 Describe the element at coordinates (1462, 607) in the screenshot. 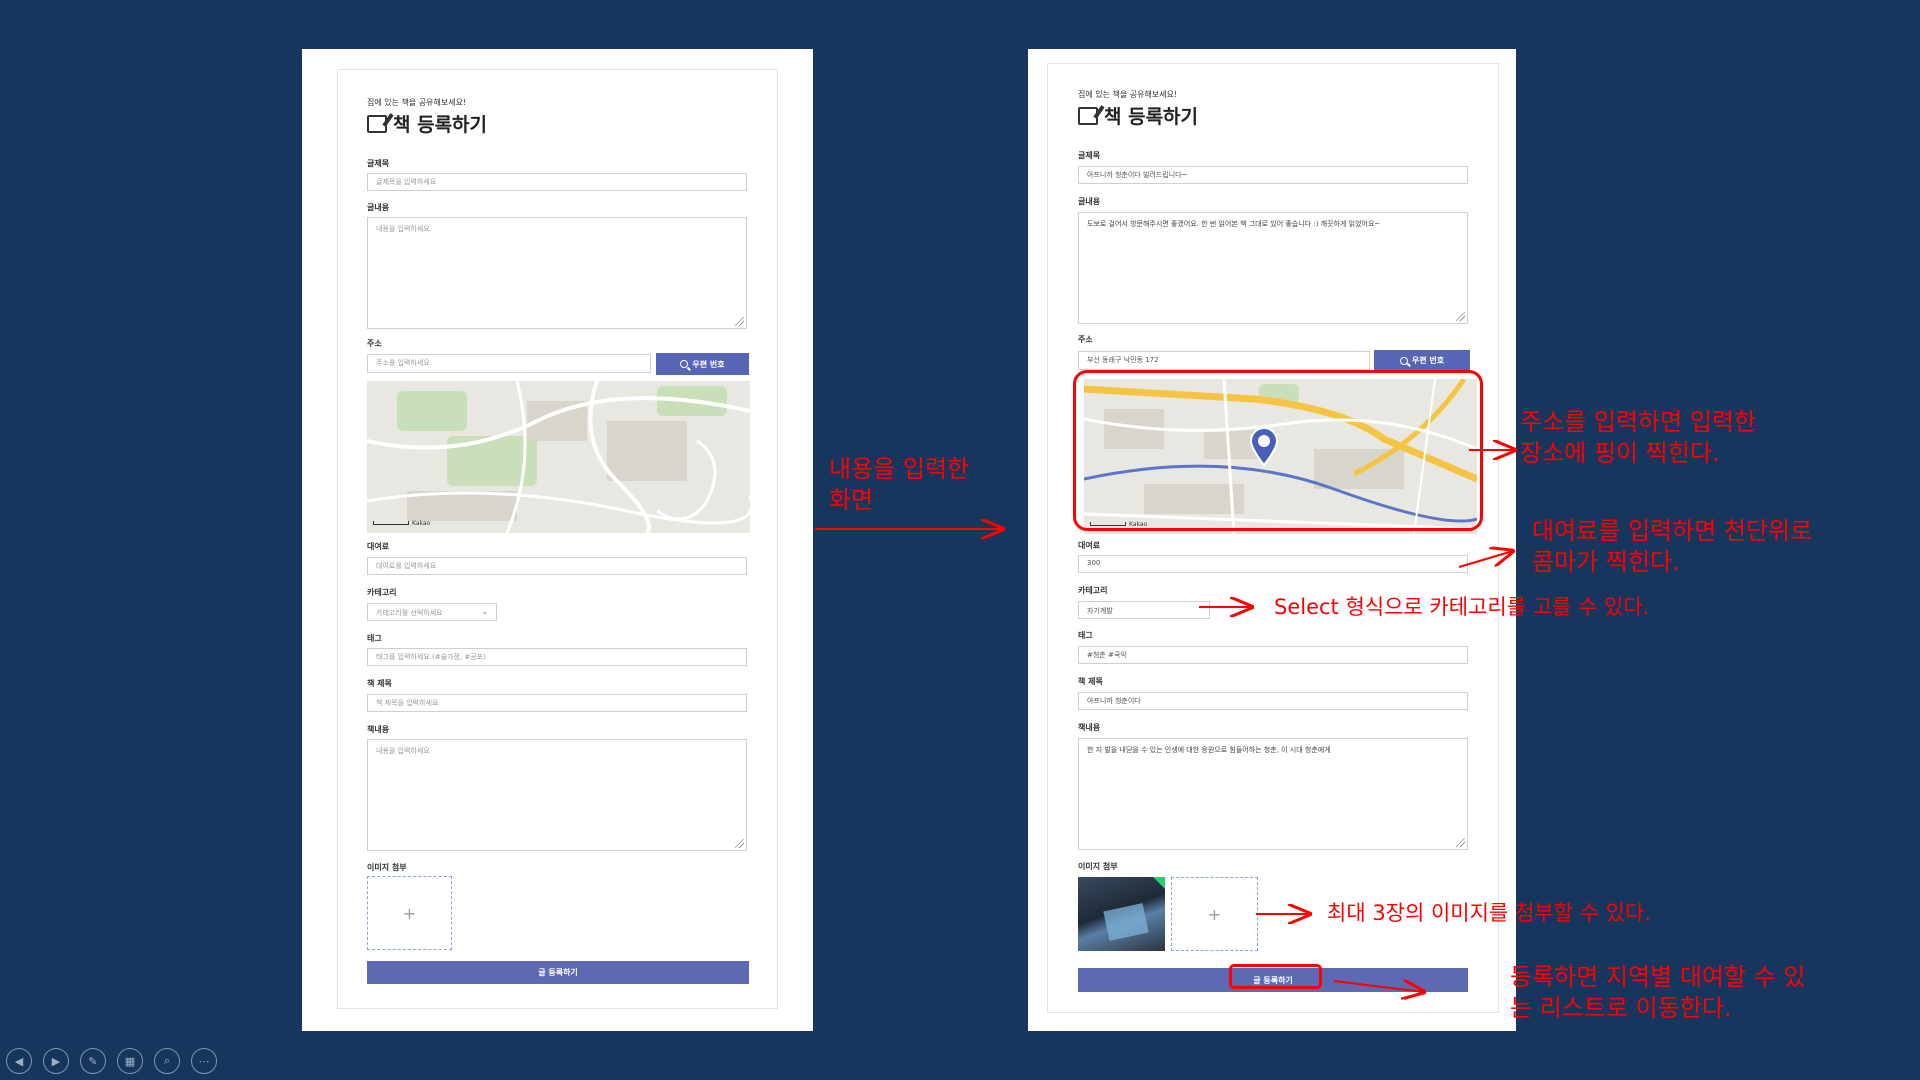

I see `annotation-select-category: Select 형식으로 카테고리를 고를 수 있다.` at that location.